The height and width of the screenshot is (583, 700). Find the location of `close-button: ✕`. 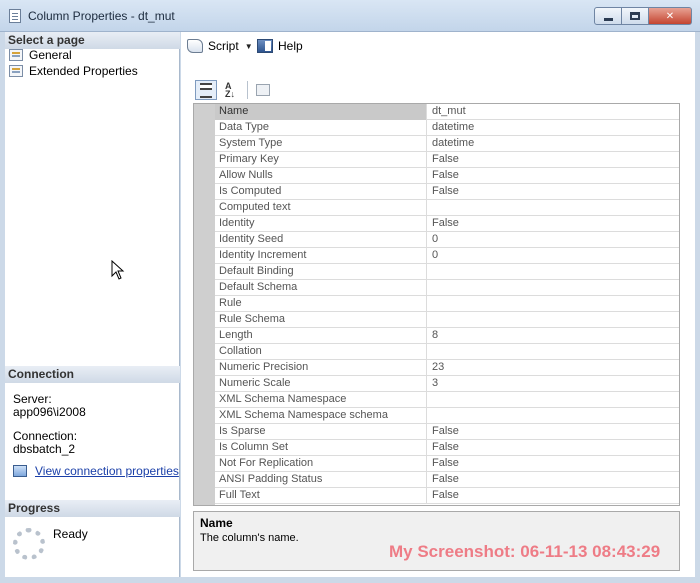

close-button: ✕ is located at coordinates (670, 16).